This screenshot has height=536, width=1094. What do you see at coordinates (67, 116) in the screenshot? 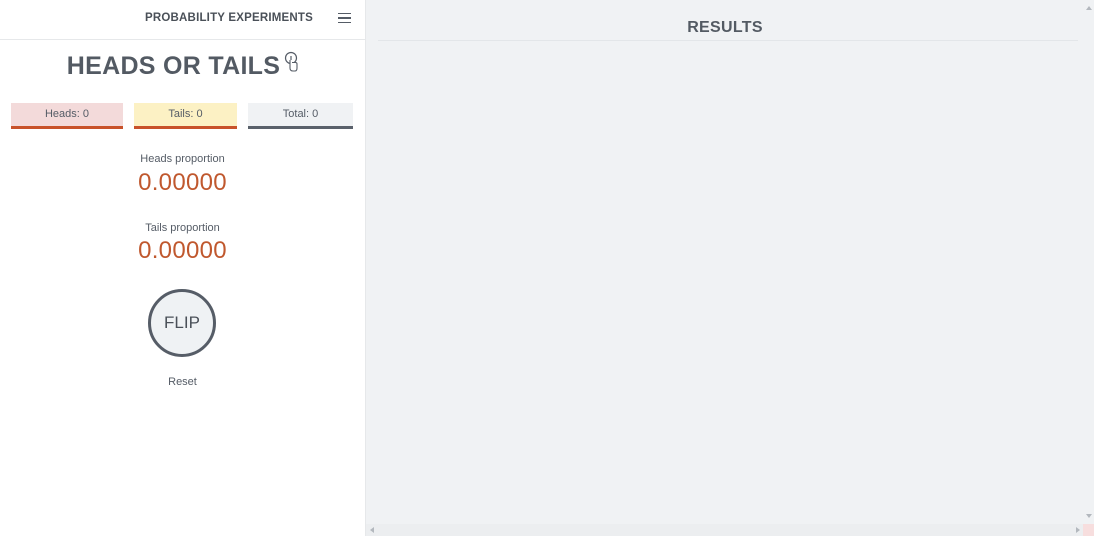
I see `heads-counter: Heads: 0` at bounding box center [67, 116].